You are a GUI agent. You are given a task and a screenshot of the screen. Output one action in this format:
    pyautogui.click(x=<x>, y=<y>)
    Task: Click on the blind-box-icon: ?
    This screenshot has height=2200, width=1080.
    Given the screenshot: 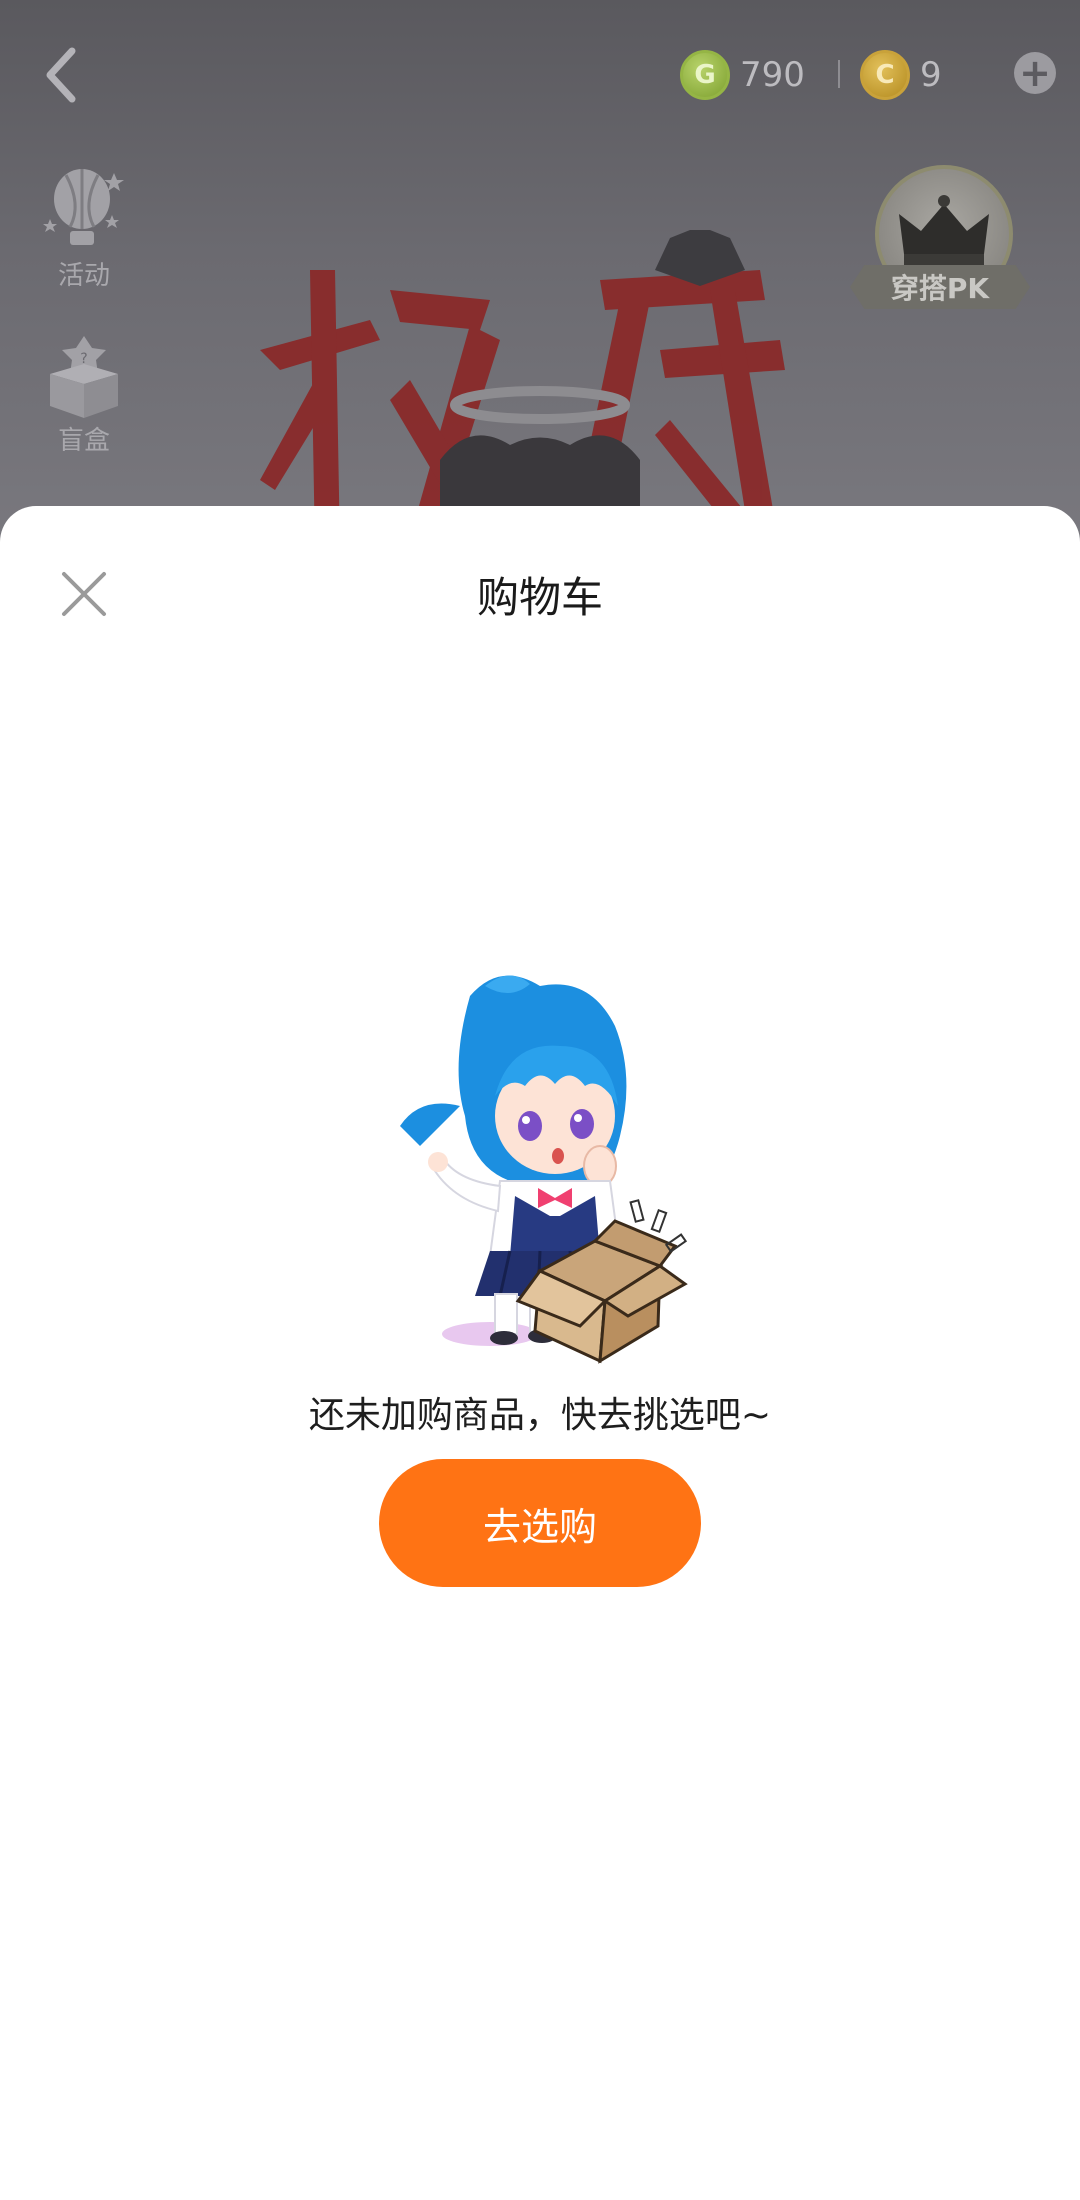 What is the action you would take?
    pyautogui.click(x=84, y=377)
    